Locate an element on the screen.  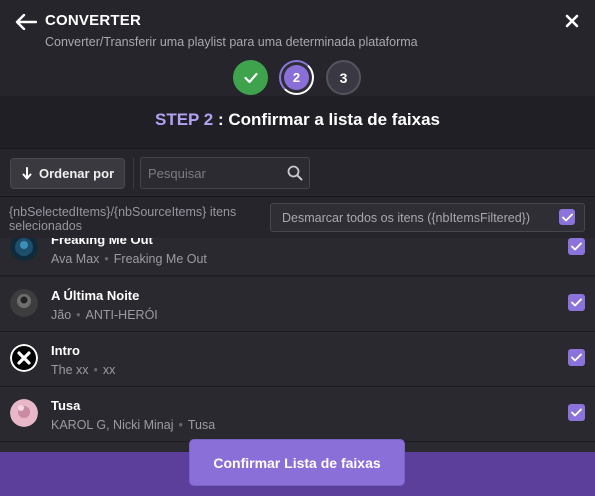
track-meta: KAROL G, Nicki Minaj • Tusa is located at coordinates (133, 425).